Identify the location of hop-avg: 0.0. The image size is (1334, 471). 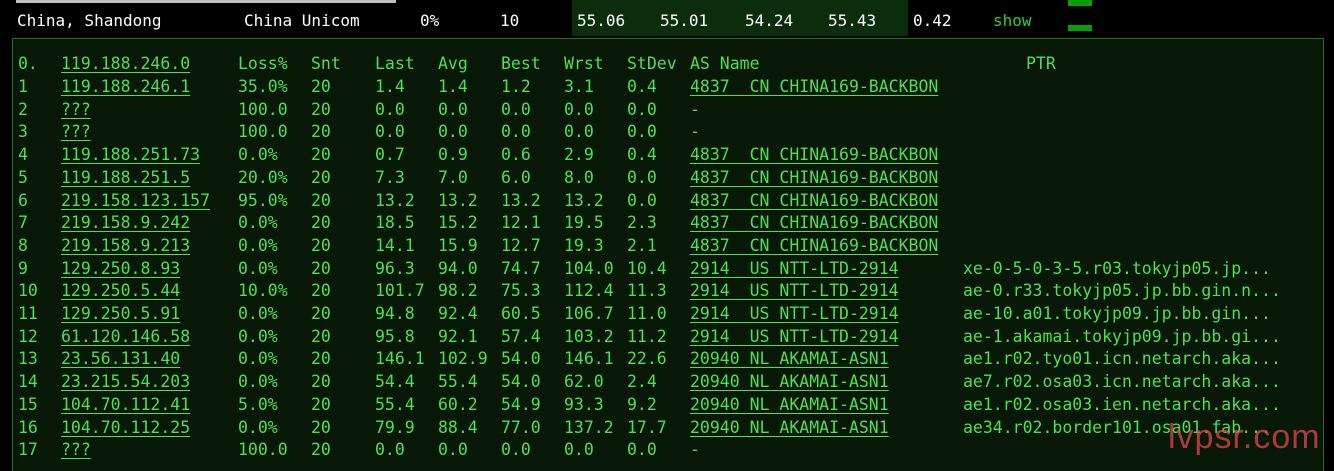
(453, 132).